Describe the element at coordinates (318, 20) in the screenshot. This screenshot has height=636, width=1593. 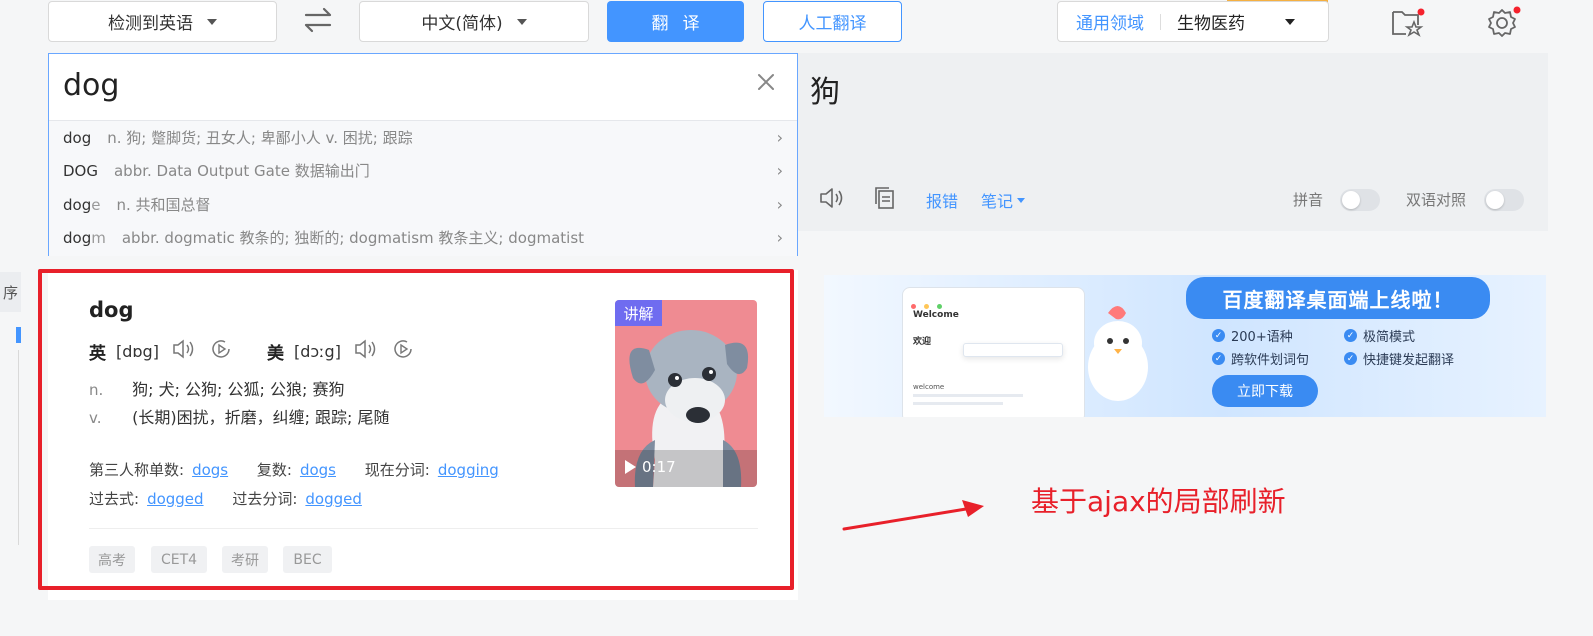
I see `swap-languages-icon` at that location.